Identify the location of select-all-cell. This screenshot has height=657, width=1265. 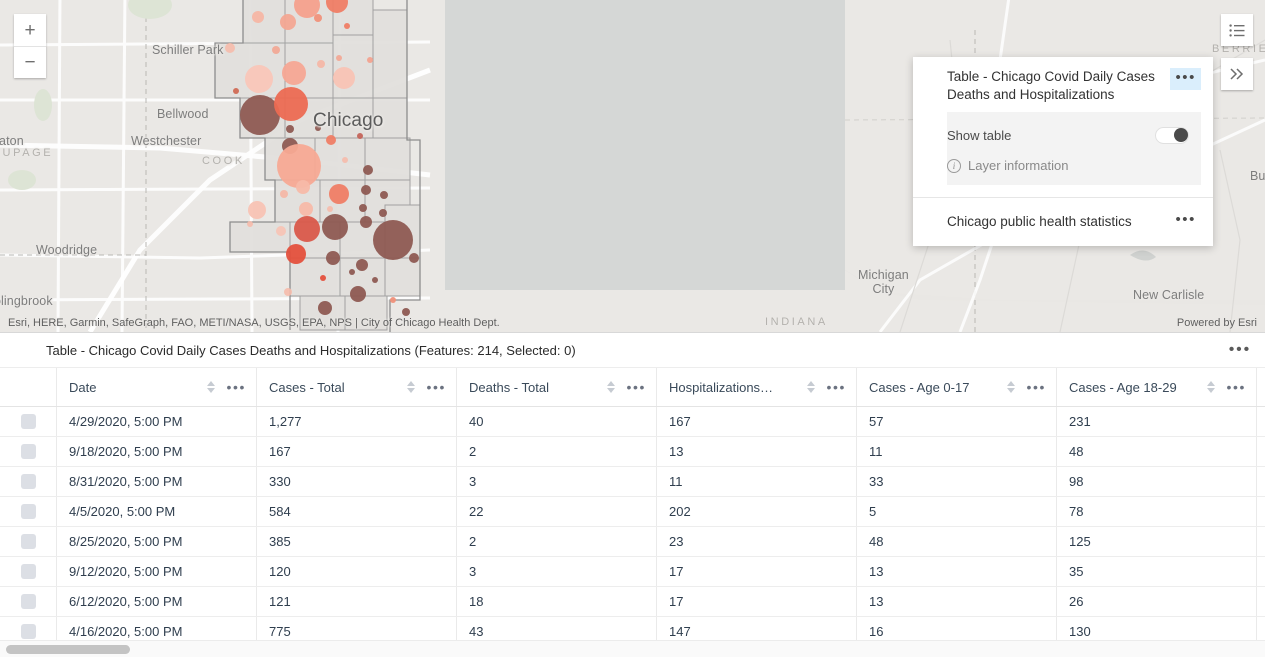
(28, 387).